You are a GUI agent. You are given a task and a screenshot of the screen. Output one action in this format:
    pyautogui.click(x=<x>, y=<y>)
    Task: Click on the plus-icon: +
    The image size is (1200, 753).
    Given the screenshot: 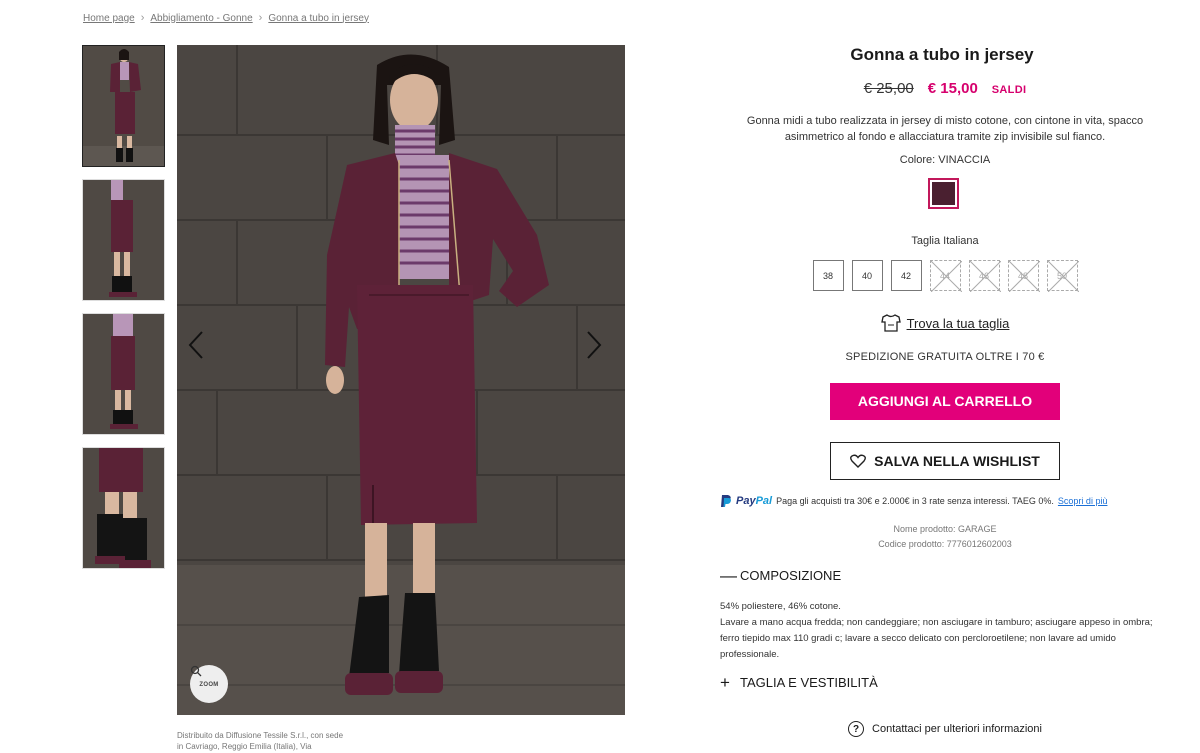 What is the action you would take?
    pyautogui.click(x=725, y=682)
    